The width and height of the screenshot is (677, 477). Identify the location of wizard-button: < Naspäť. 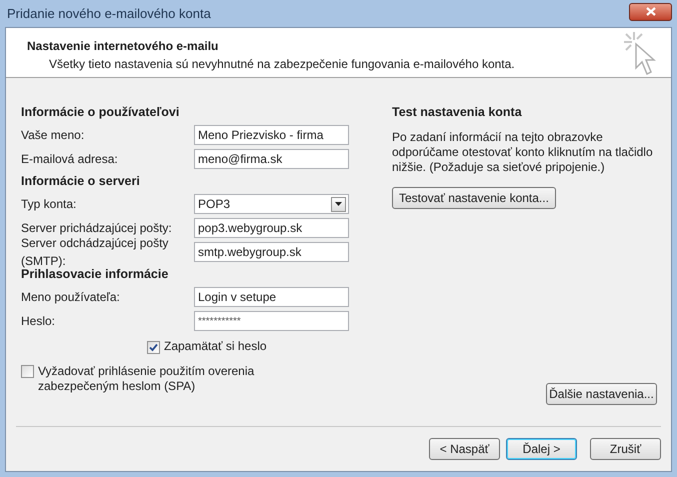
(464, 449).